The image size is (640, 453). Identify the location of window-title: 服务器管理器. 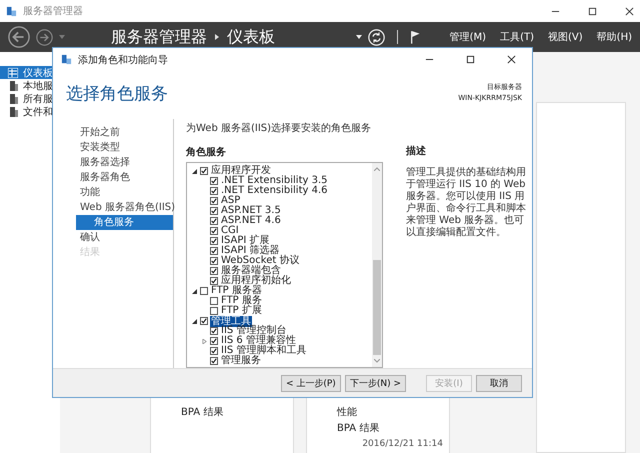
(53, 11).